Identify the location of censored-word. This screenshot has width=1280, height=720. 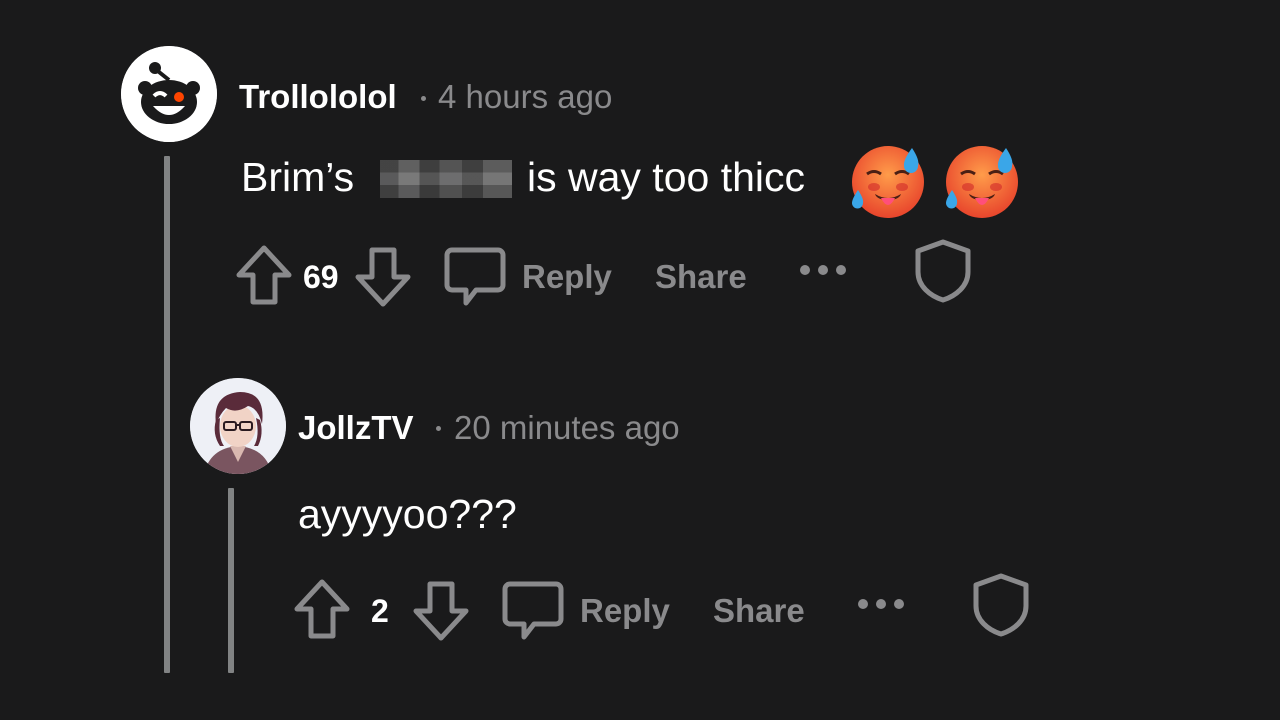
(446, 179).